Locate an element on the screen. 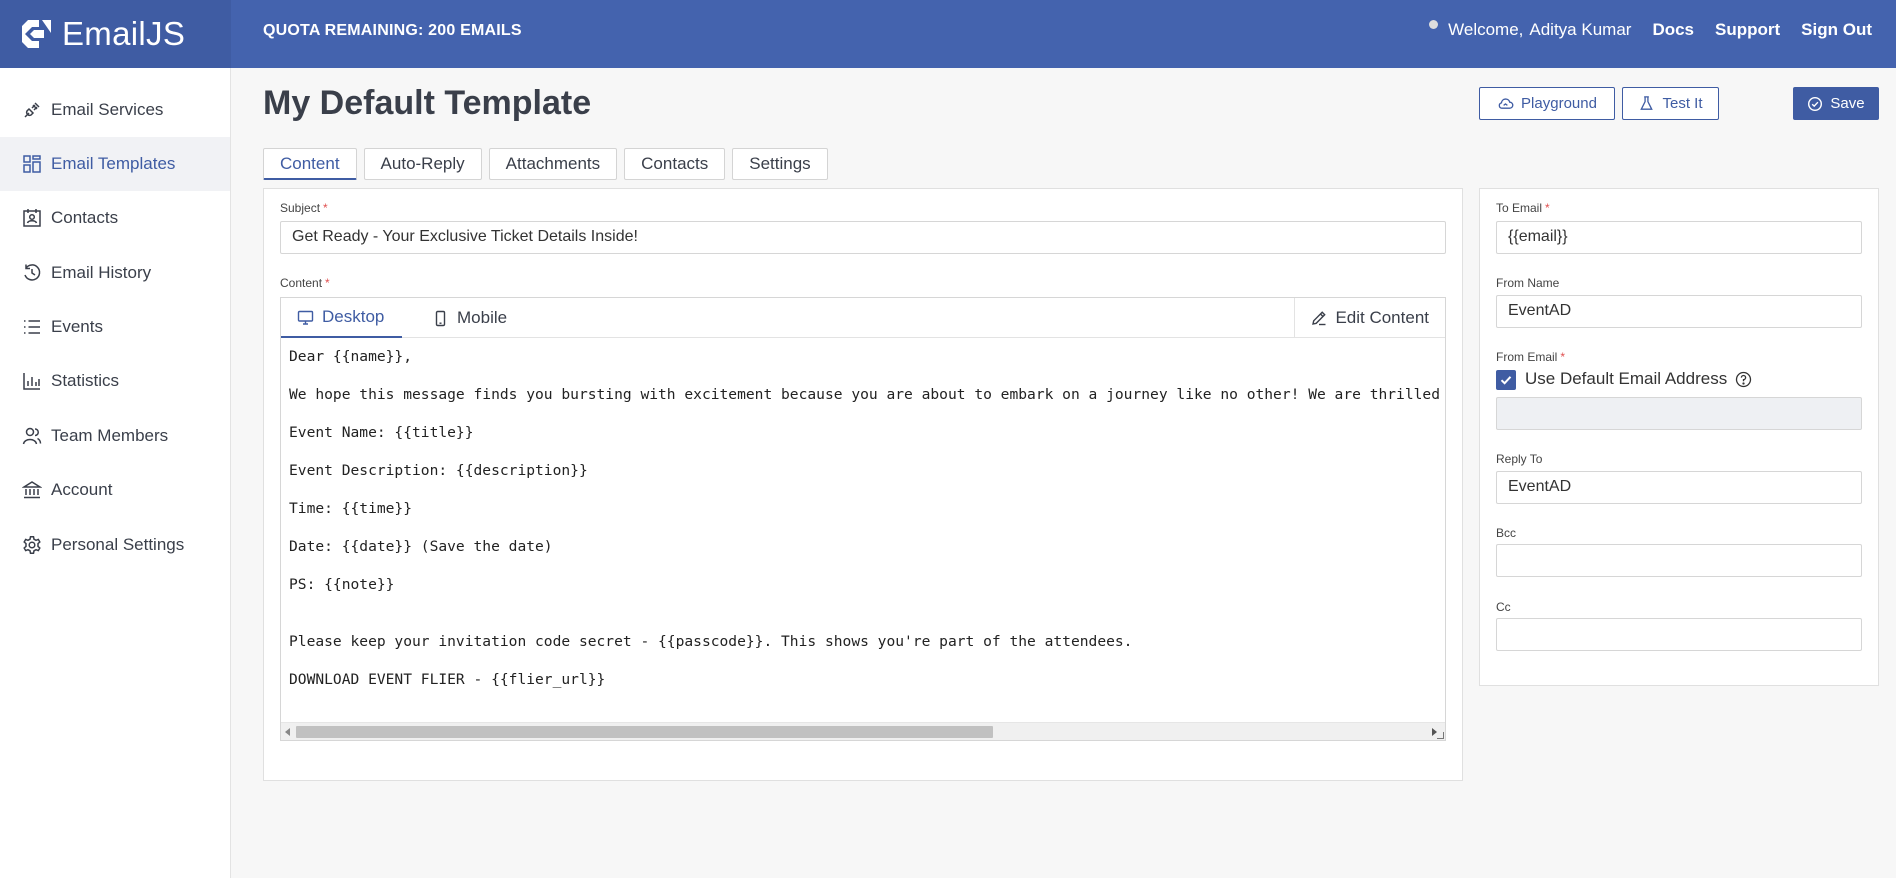  sidebar-item-personal-settings: Personal Settings is located at coordinates (115, 545).